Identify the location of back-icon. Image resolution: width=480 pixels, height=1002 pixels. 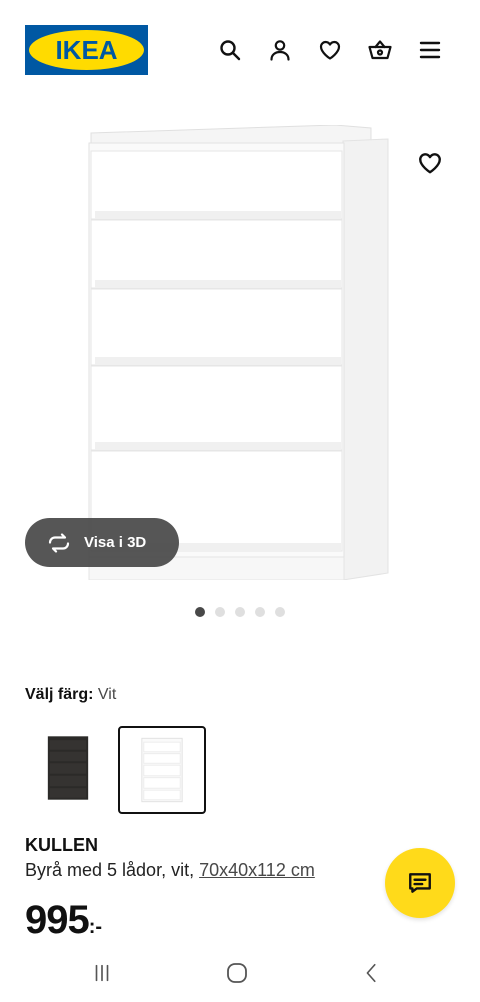
(372, 973).